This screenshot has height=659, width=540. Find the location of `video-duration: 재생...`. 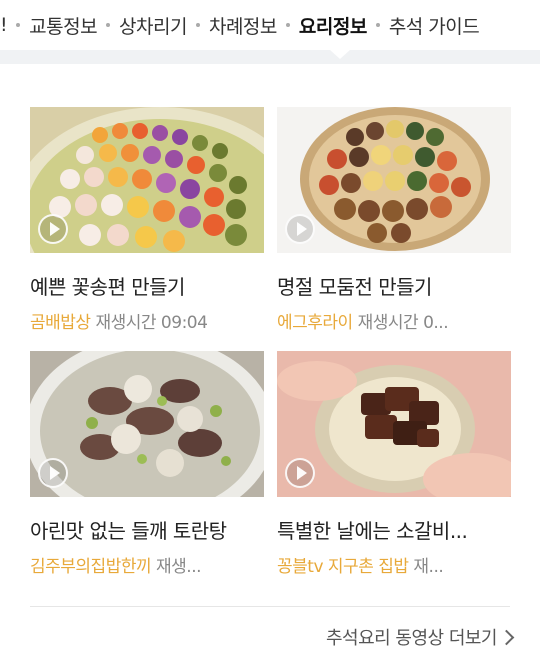

video-duration: 재생... is located at coordinates (179, 567).